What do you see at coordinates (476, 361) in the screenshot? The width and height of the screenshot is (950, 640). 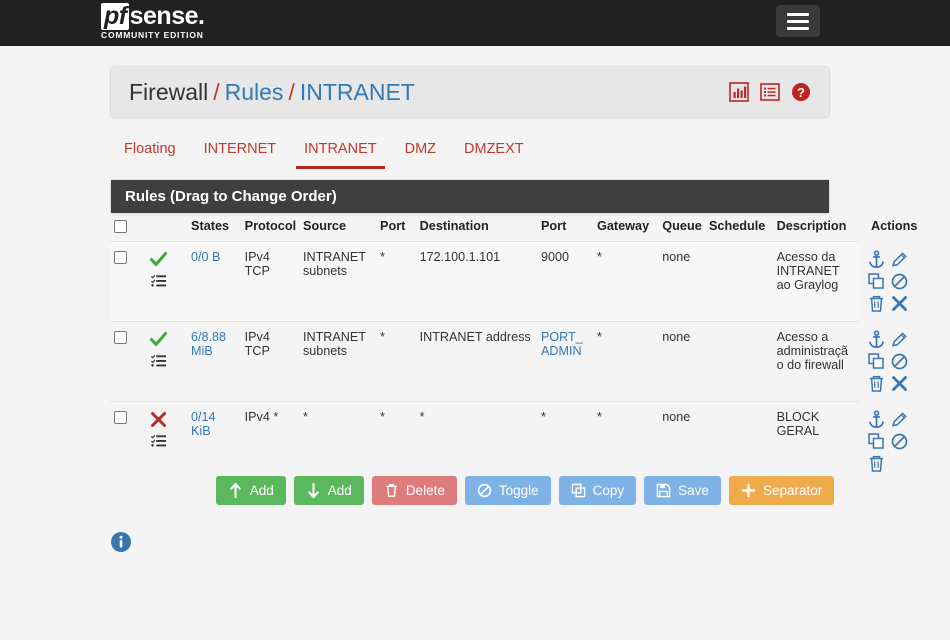 I see `row-destination-cell: INTRANET address` at bounding box center [476, 361].